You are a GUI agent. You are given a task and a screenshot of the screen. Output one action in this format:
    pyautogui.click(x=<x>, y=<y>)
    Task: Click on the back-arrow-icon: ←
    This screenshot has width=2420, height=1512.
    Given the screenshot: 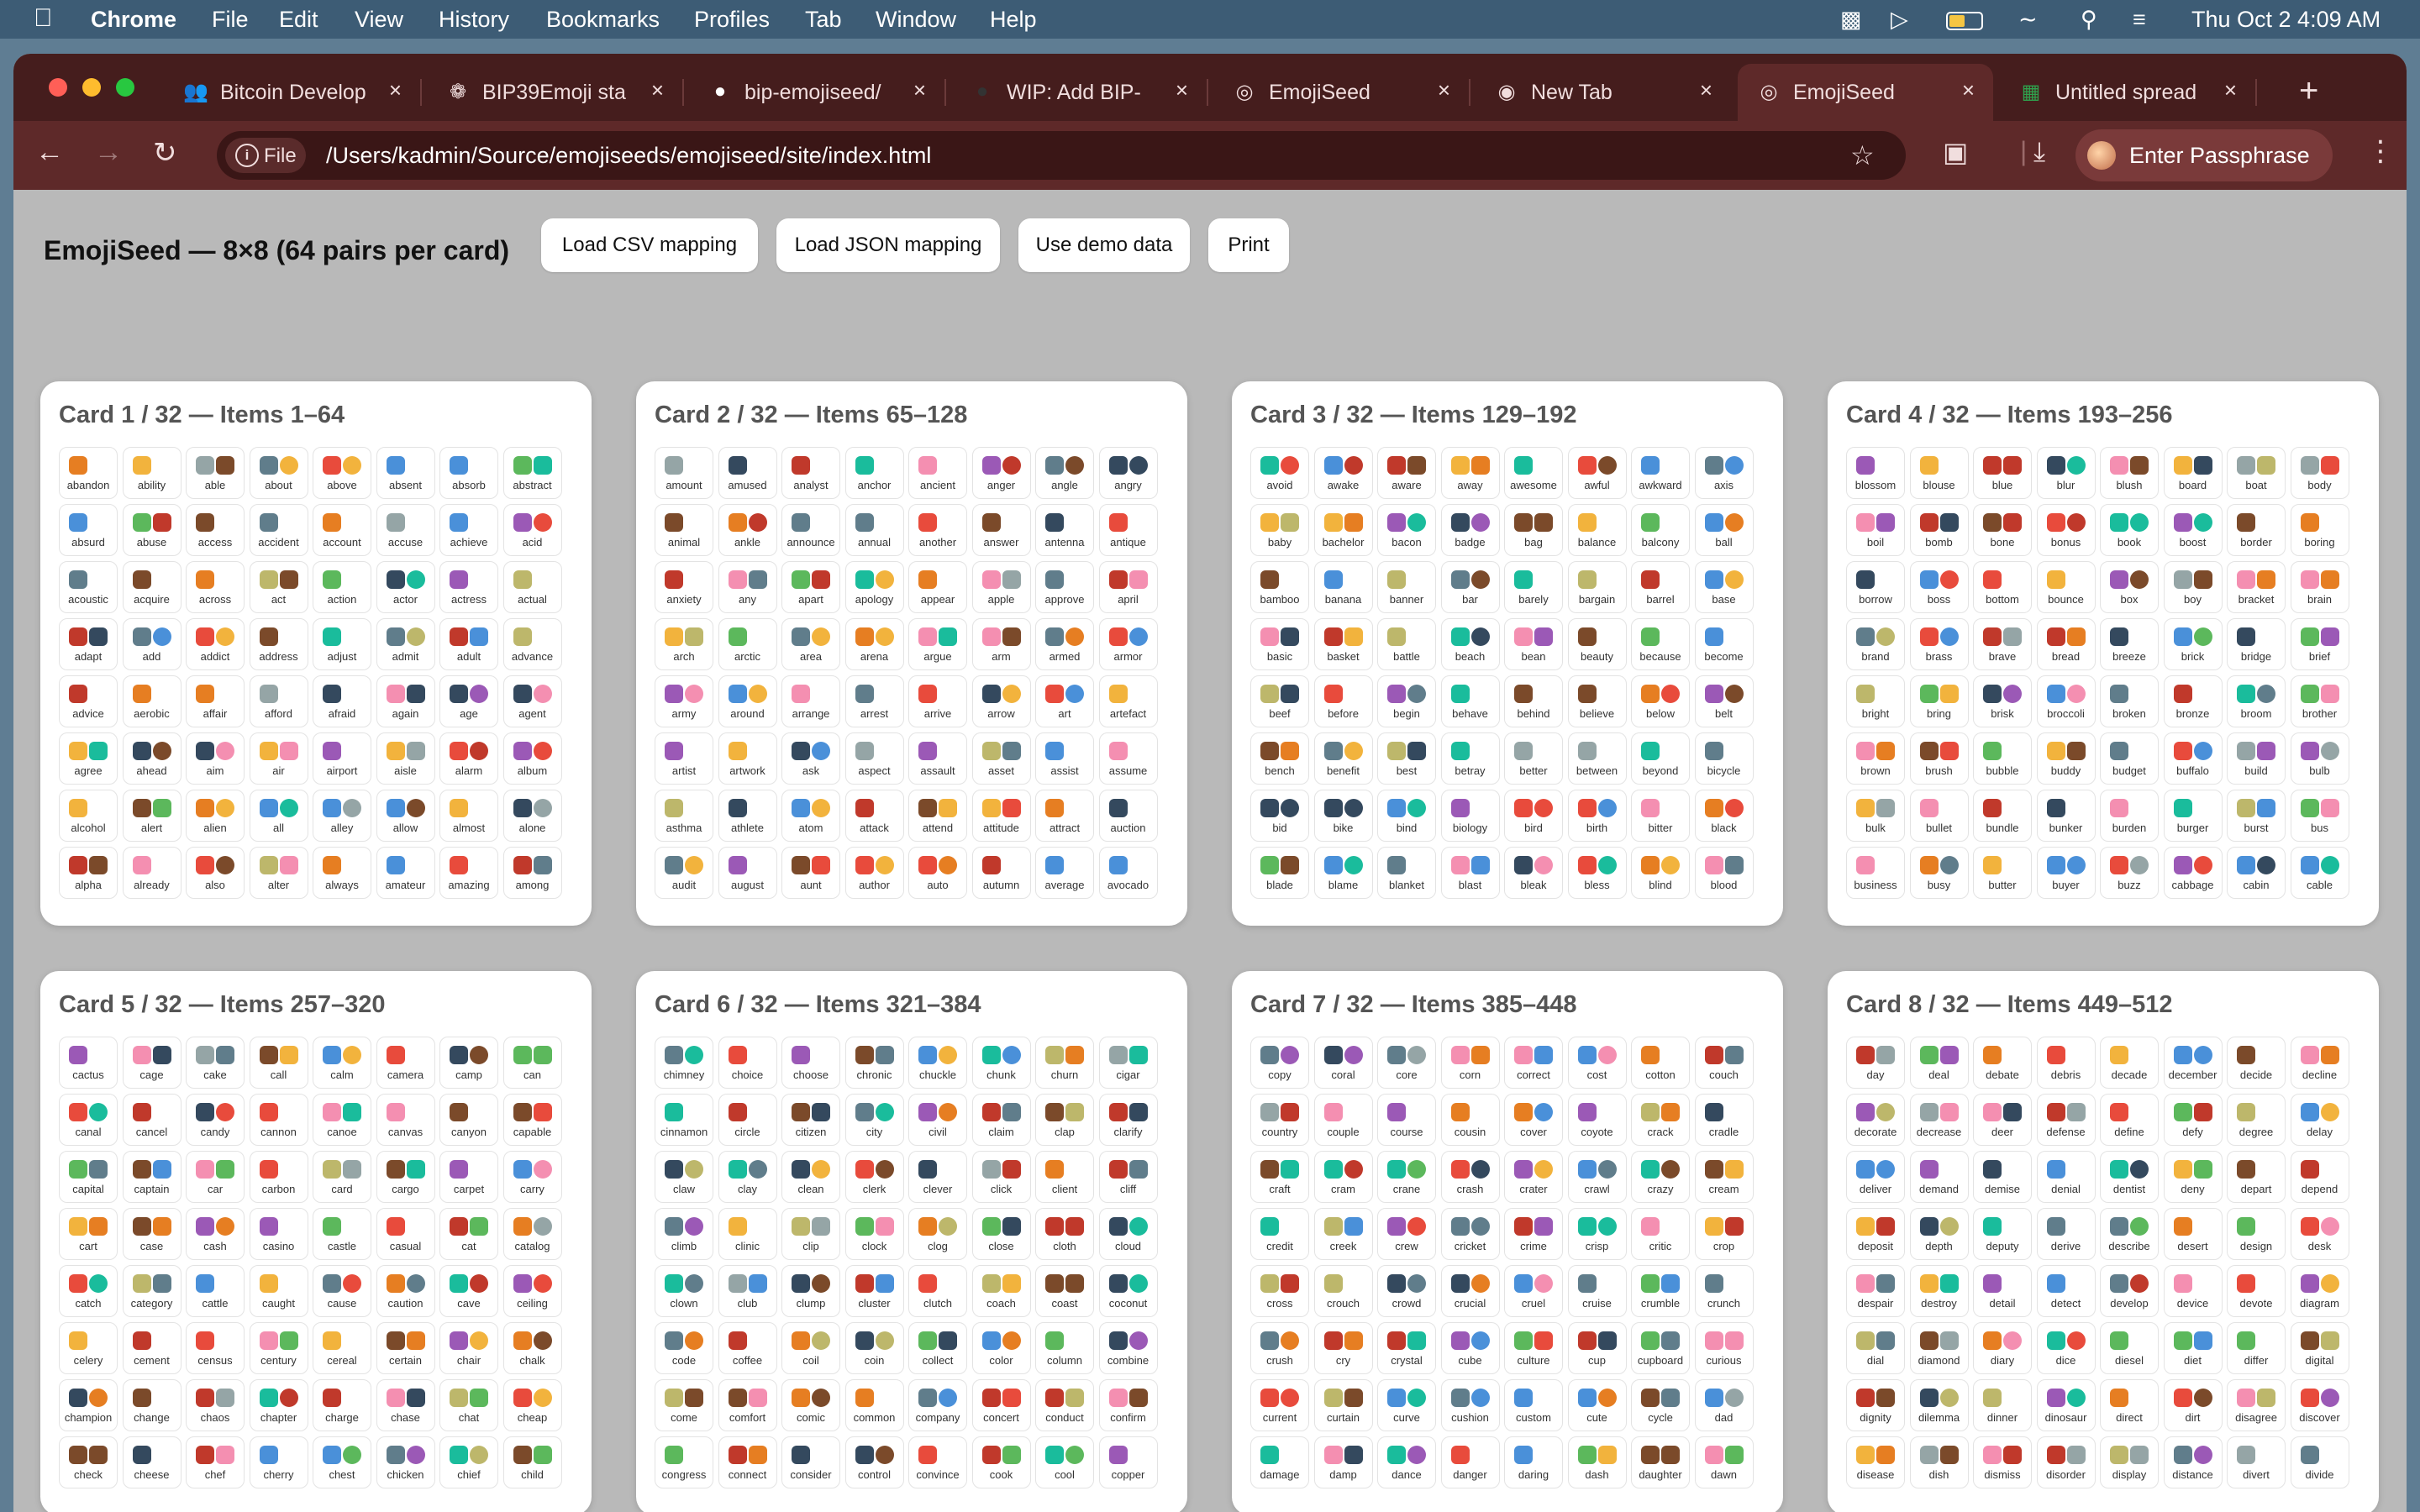 What is the action you would take?
    pyautogui.click(x=50, y=152)
    